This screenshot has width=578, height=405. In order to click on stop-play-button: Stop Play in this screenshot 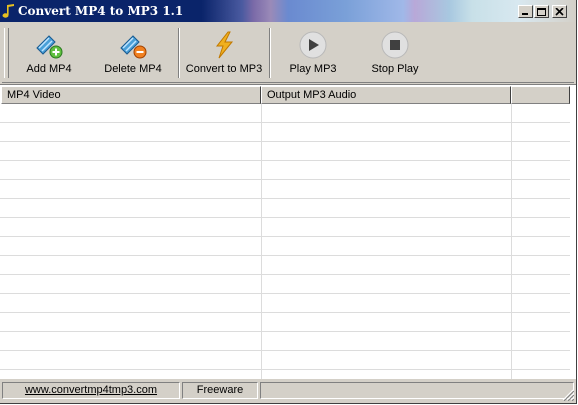, I will do `click(395, 53)`.